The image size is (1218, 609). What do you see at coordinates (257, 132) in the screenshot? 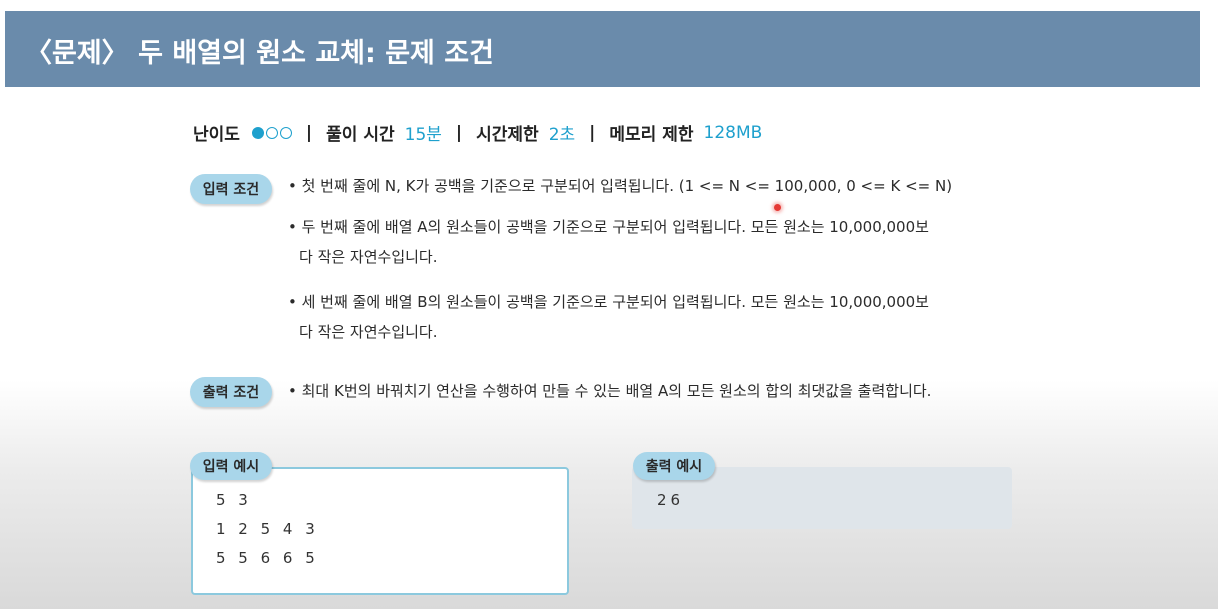
I see `difficulty-dot-filled` at bounding box center [257, 132].